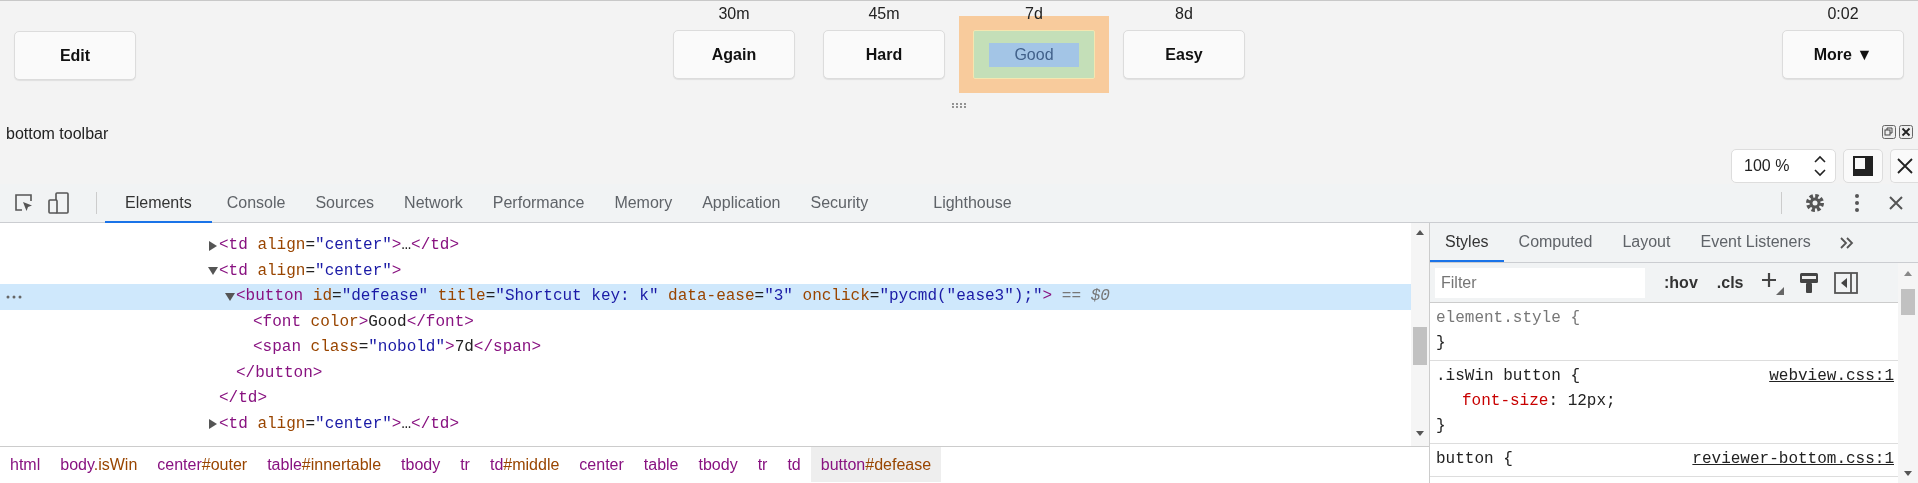 The height and width of the screenshot is (483, 1918). I want to click on devtools-tab: Sources, so click(345, 203).